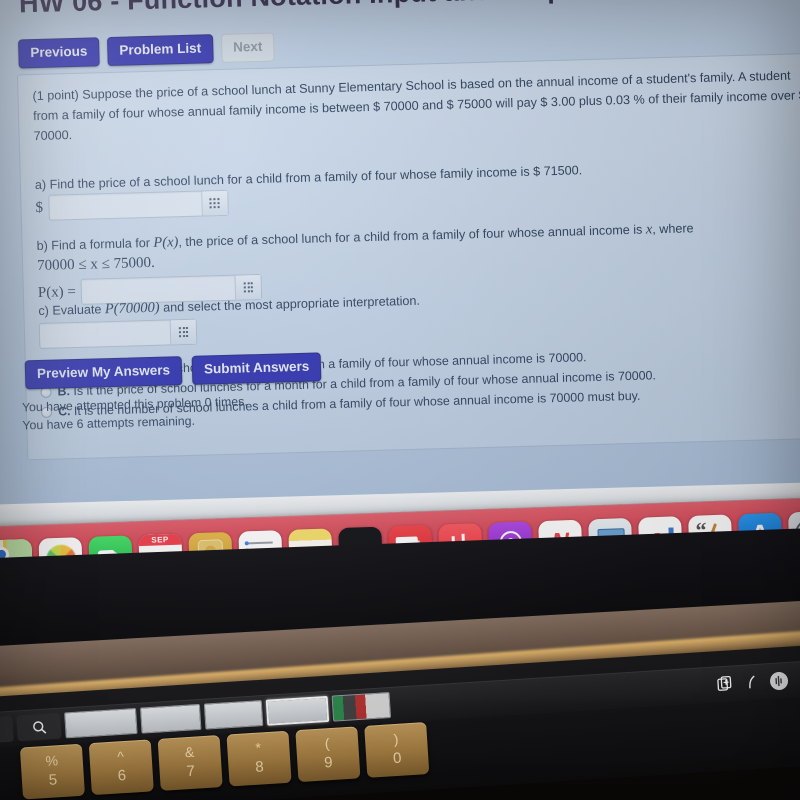 The width and height of the screenshot is (800, 800). Describe the element at coordinates (397, 758) in the screenshot. I see `key-0-bot: 0` at that location.